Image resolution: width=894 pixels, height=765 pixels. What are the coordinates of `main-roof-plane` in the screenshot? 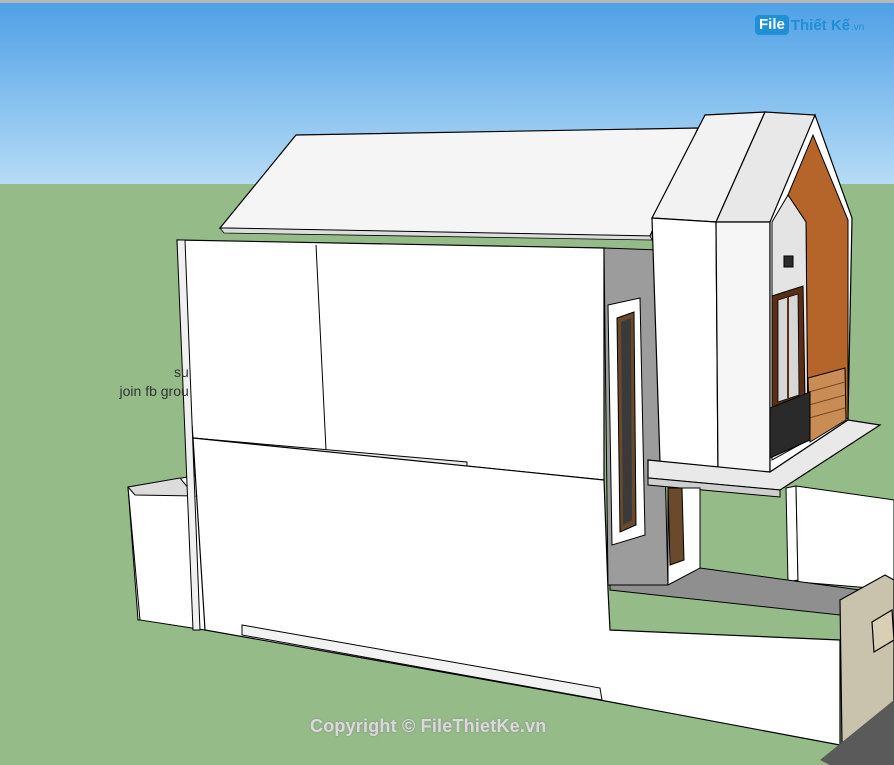 It's located at (458, 182).